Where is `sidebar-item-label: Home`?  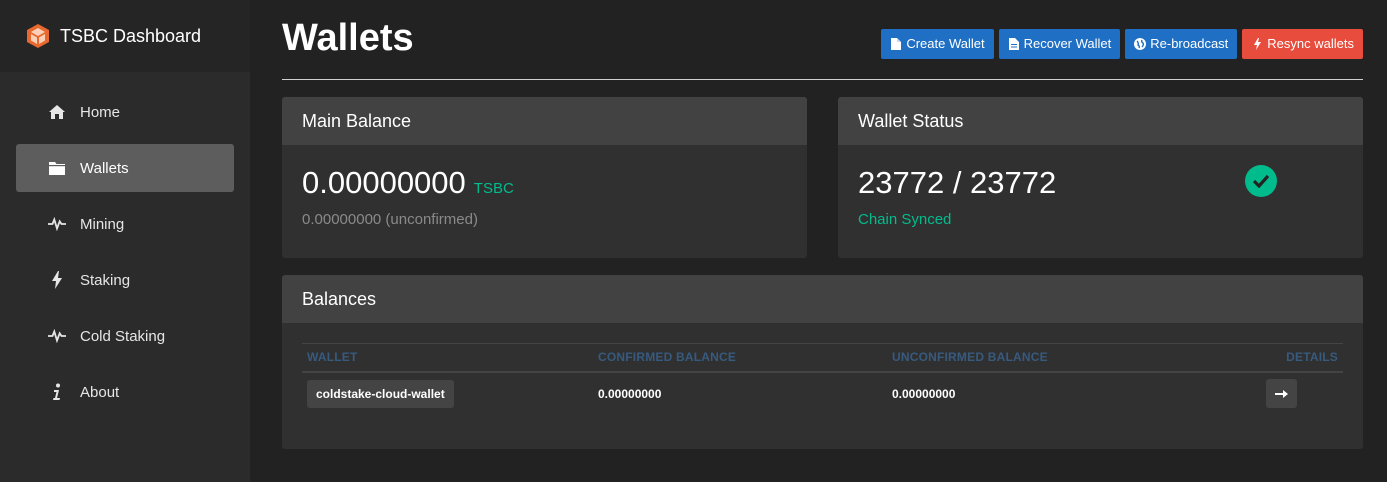
sidebar-item-label: Home is located at coordinates (100, 112).